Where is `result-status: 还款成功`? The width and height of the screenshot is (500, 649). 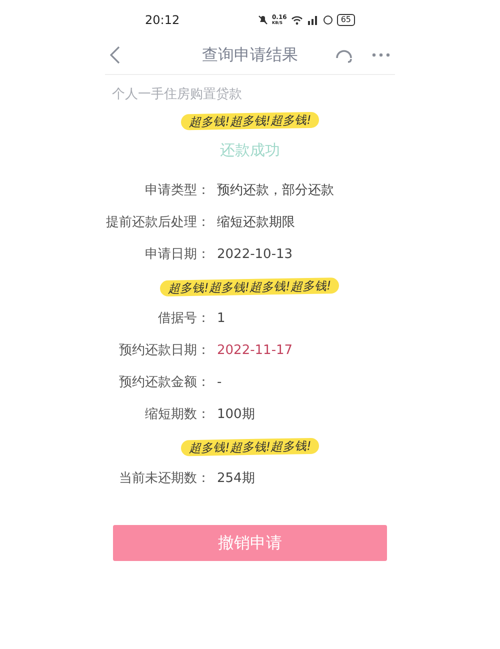 result-status: 还款成功 is located at coordinates (250, 149).